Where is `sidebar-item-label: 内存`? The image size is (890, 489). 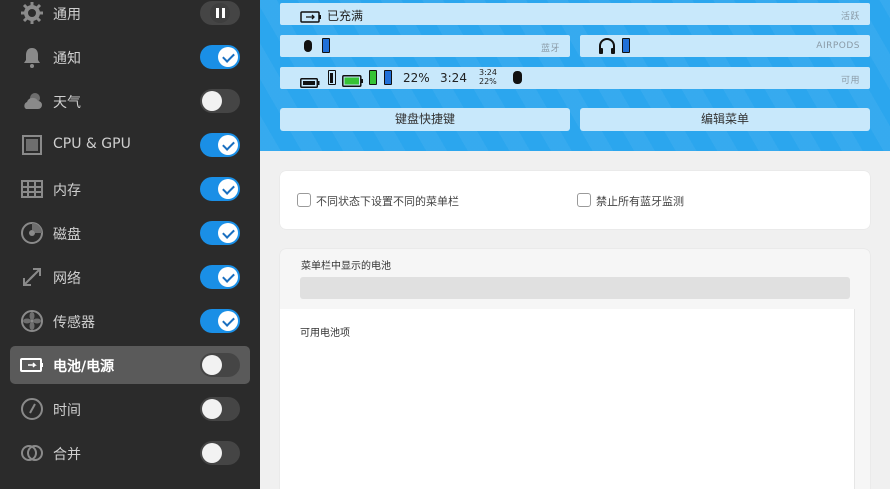 sidebar-item-label: 内存 is located at coordinates (67, 191).